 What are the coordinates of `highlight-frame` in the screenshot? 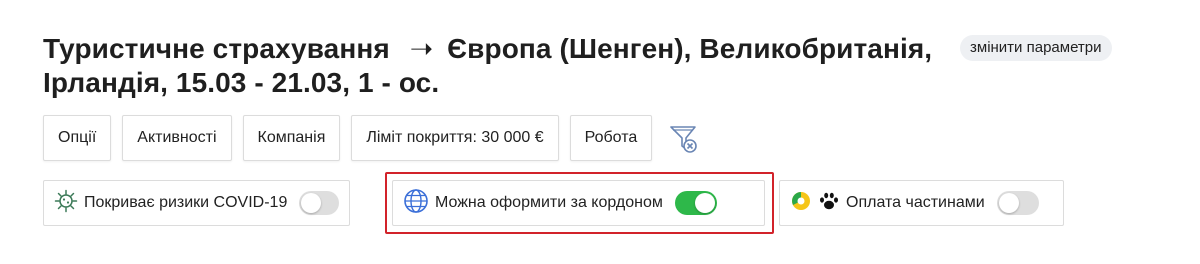 It's located at (579, 203).